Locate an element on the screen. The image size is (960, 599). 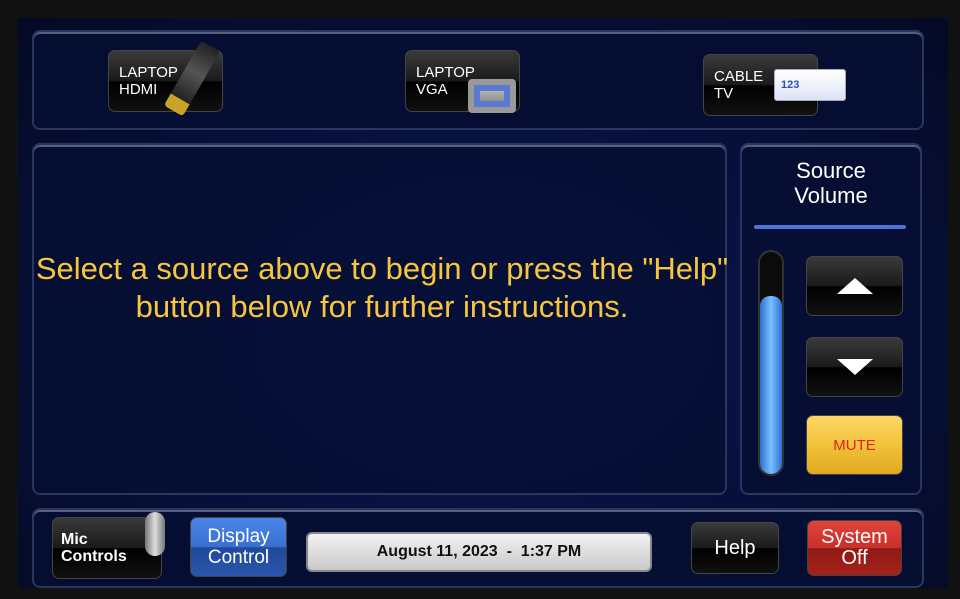
help-label: Help is located at coordinates (735, 547).